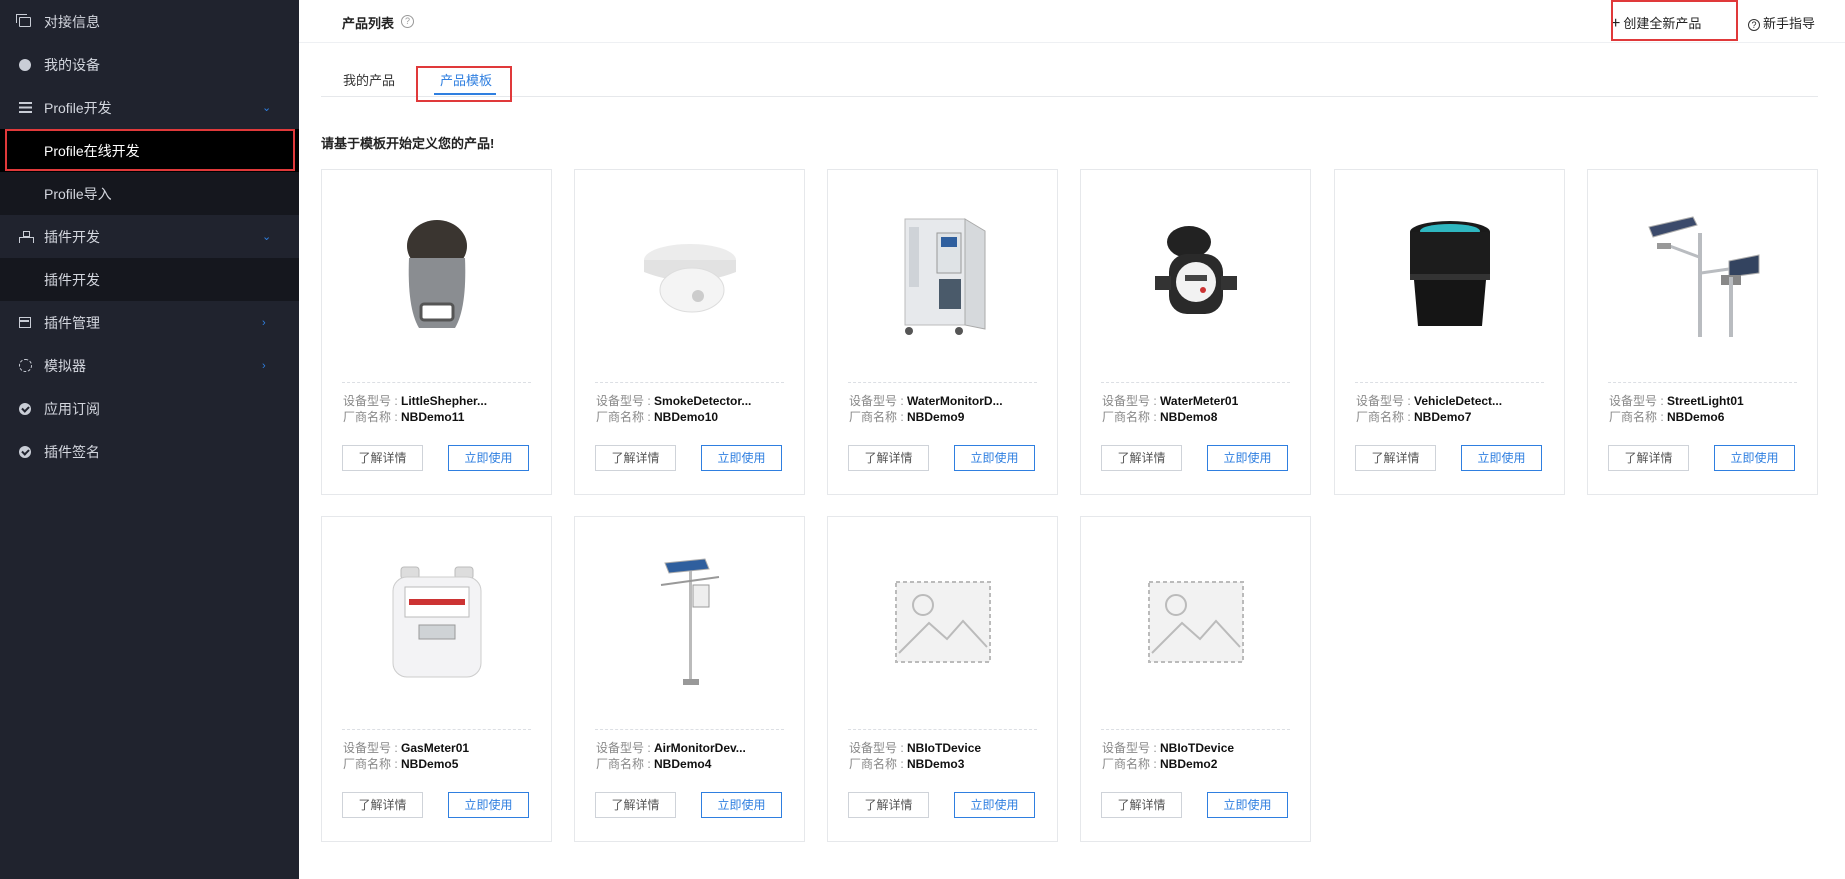  What do you see at coordinates (78, 107) in the screenshot?
I see `sidebar-item-label: Profile开发` at bounding box center [78, 107].